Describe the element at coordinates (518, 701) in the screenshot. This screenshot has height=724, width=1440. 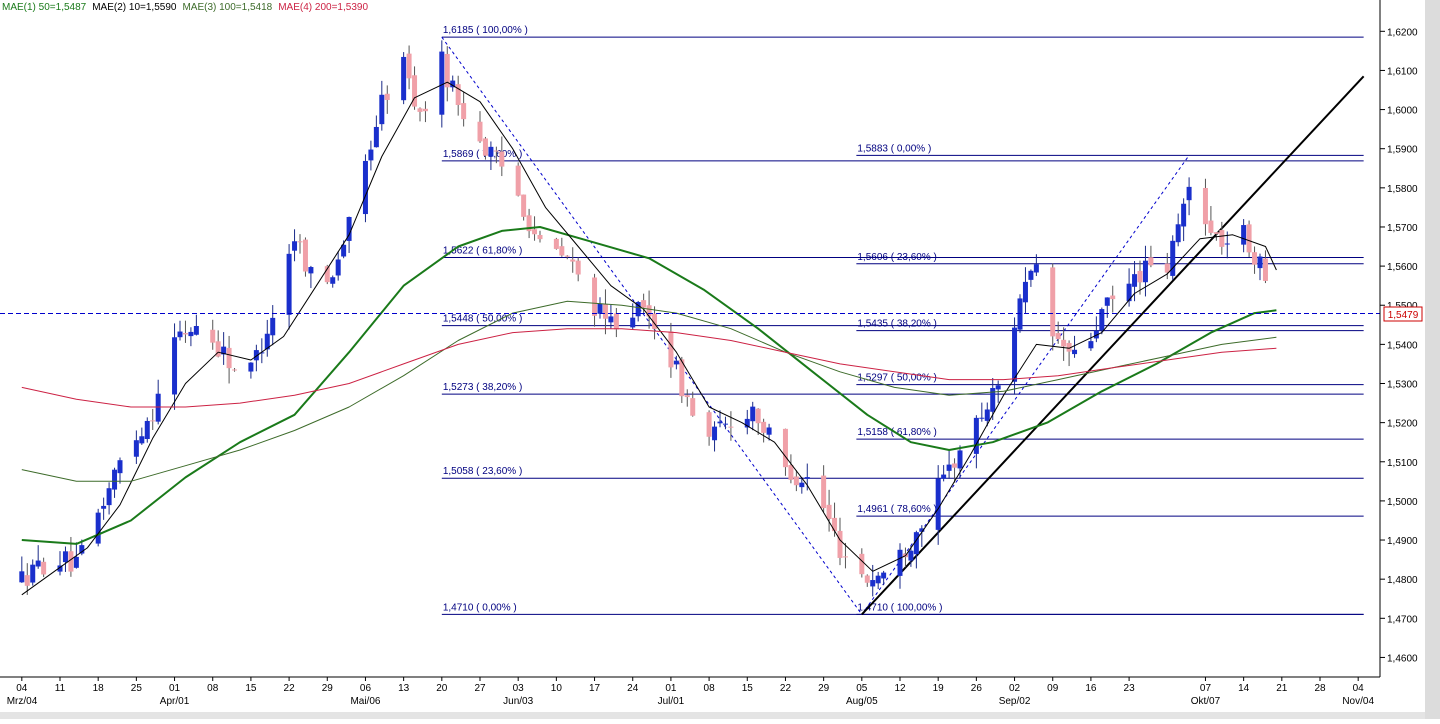
I see `month-label-3: Jun/03` at that location.